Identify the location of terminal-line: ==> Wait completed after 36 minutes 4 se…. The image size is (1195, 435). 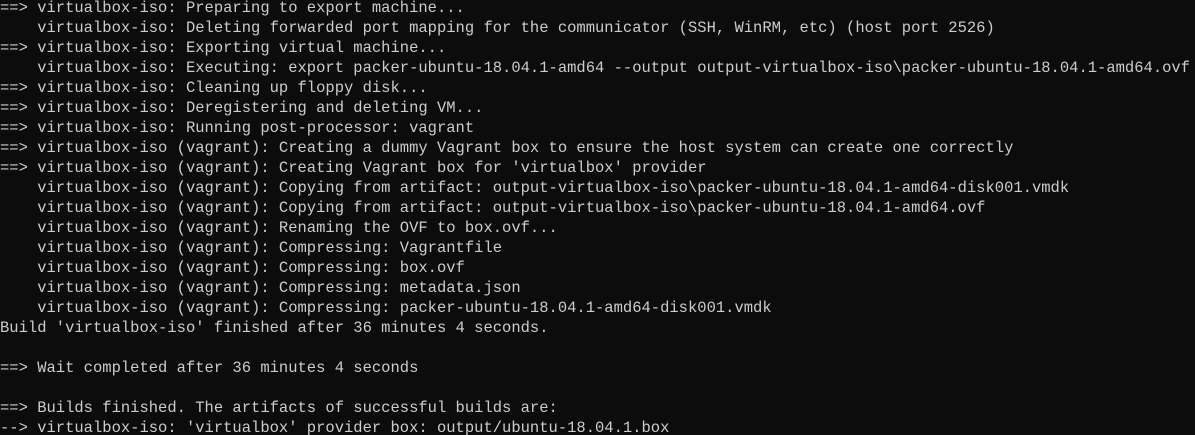
(209, 368).